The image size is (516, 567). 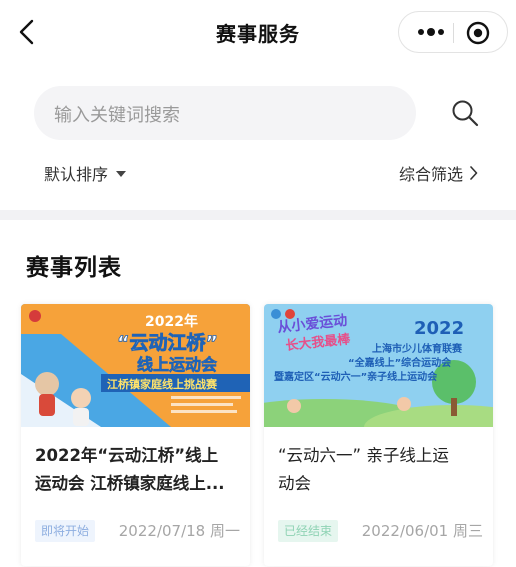 I want to click on section-divider, so click(x=258, y=215).